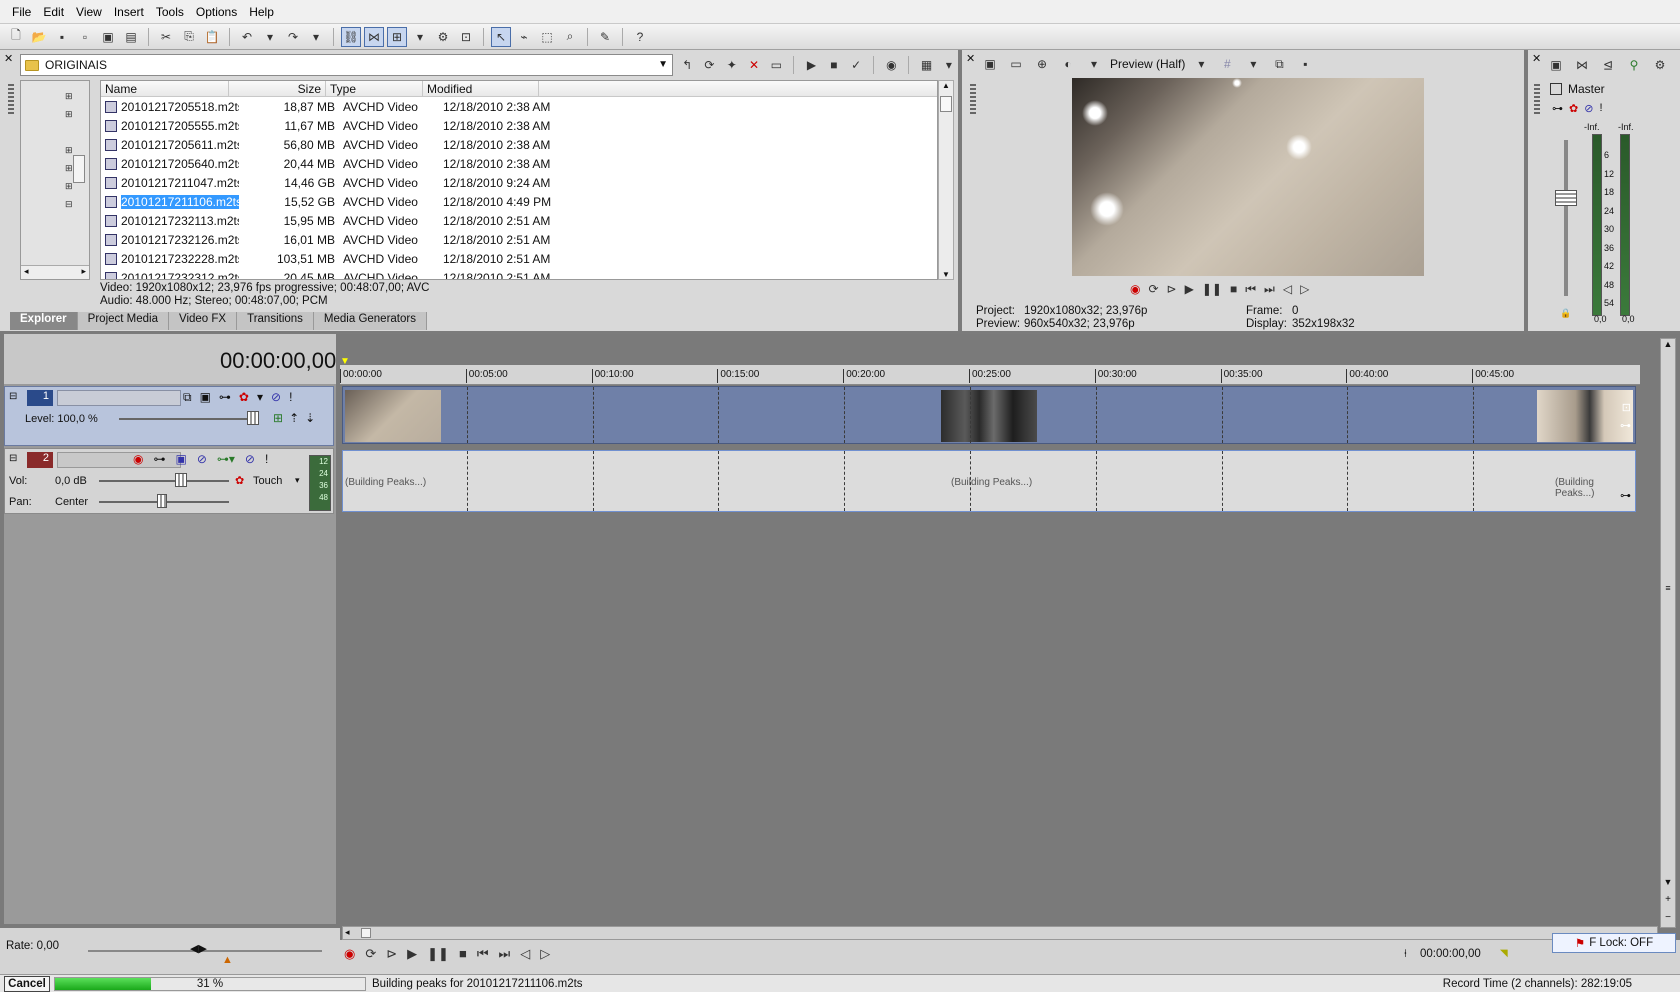 Image resolution: width=1680 pixels, height=992 pixels. What do you see at coordinates (198, 948) in the screenshot?
I see `rate-slider-handle: ◀▶` at bounding box center [198, 948].